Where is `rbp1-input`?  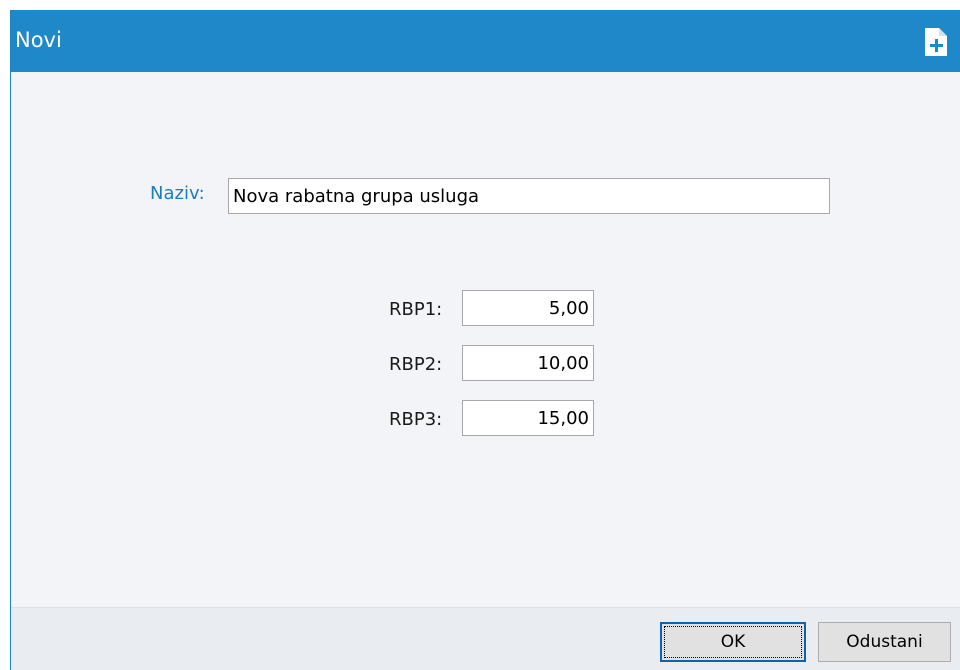 rbp1-input is located at coordinates (528, 308).